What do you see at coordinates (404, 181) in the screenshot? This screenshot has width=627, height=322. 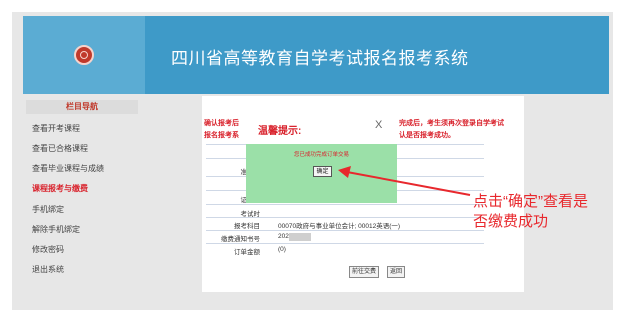 I see `annotation-arrow-icon` at bounding box center [404, 181].